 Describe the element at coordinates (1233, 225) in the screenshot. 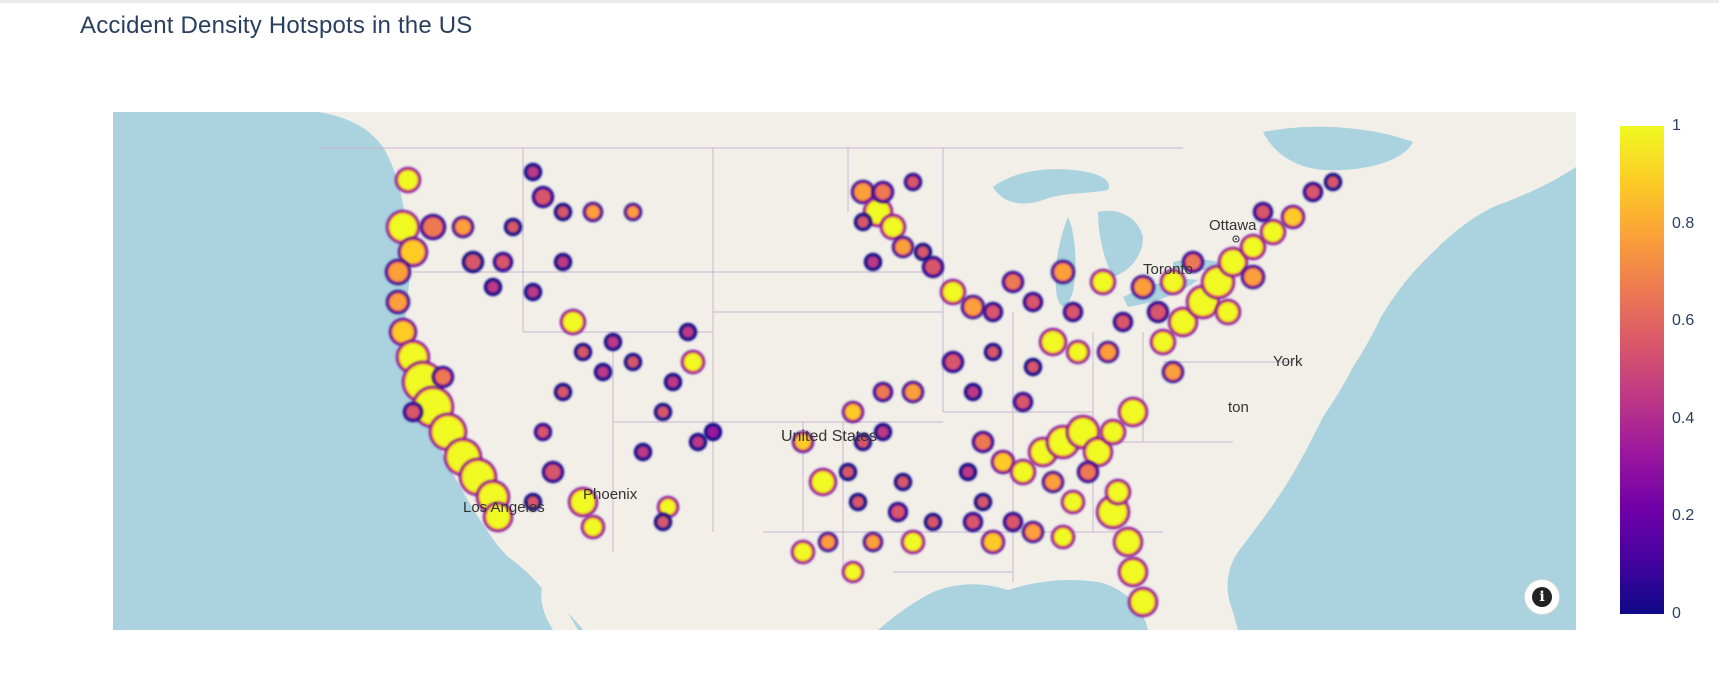

I see `label-ottawa: Ottawa` at that location.